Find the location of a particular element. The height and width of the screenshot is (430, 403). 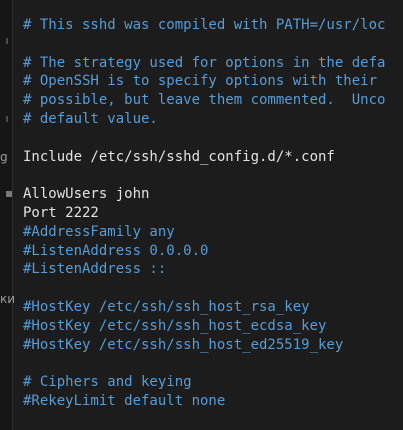

comment-line: #RekeyLimit default none is located at coordinates (213, 401).